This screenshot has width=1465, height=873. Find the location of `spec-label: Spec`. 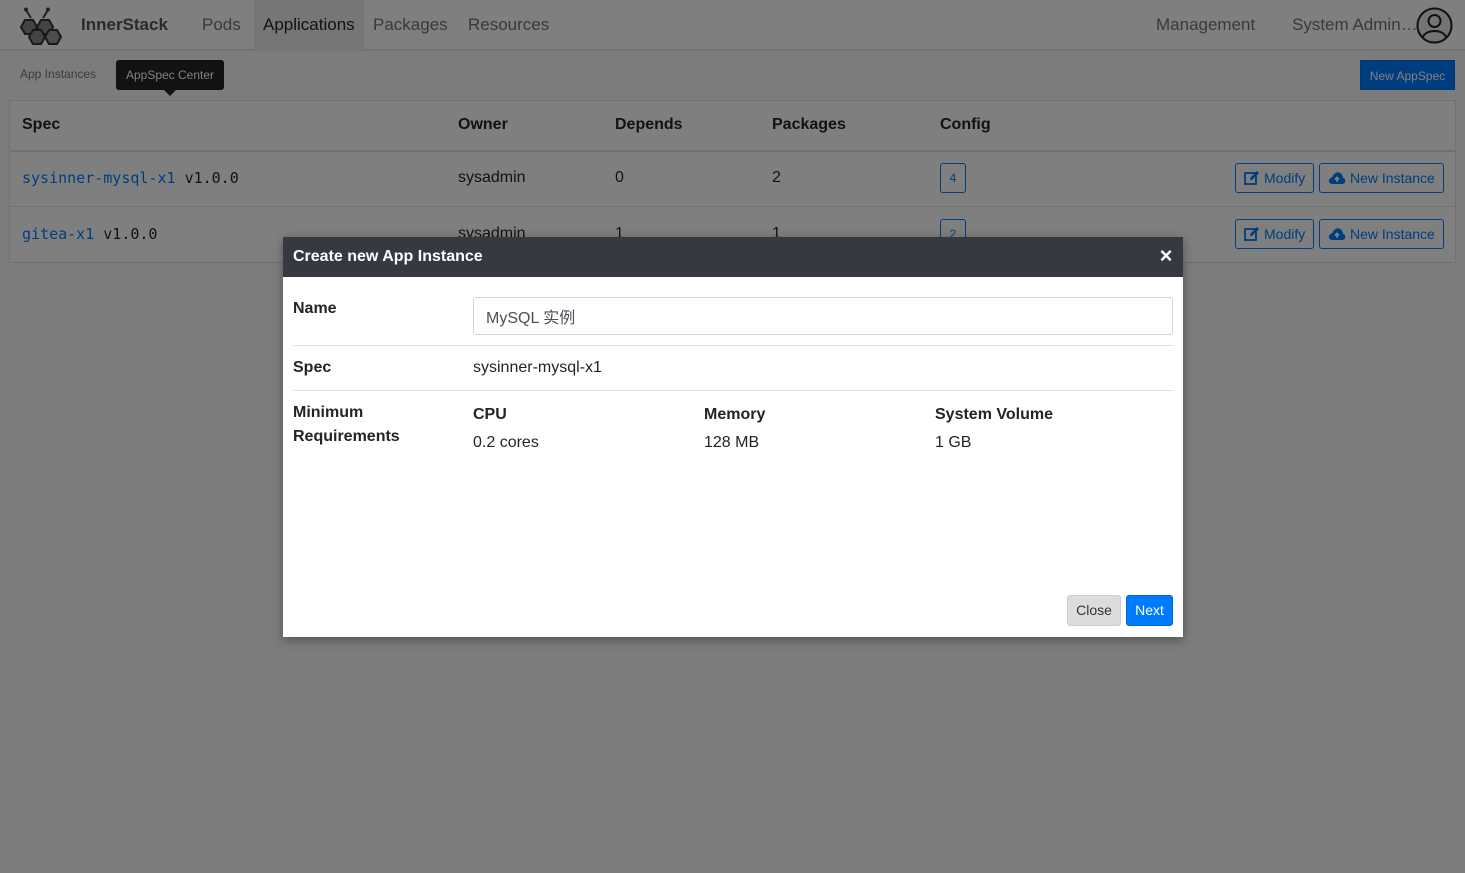

spec-label: Spec is located at coordinates (312, 367).